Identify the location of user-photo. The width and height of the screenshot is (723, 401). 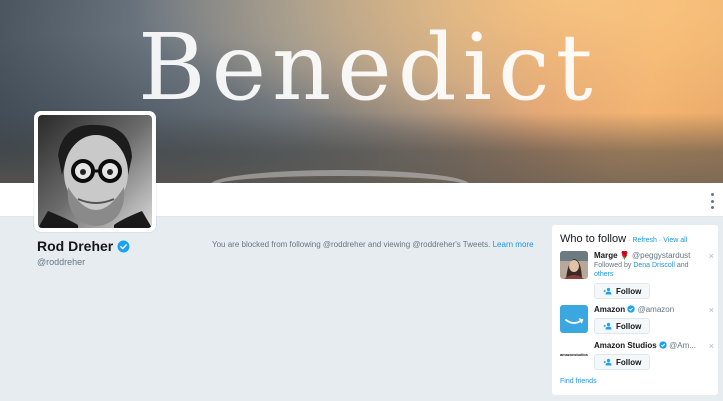
(574, 265).